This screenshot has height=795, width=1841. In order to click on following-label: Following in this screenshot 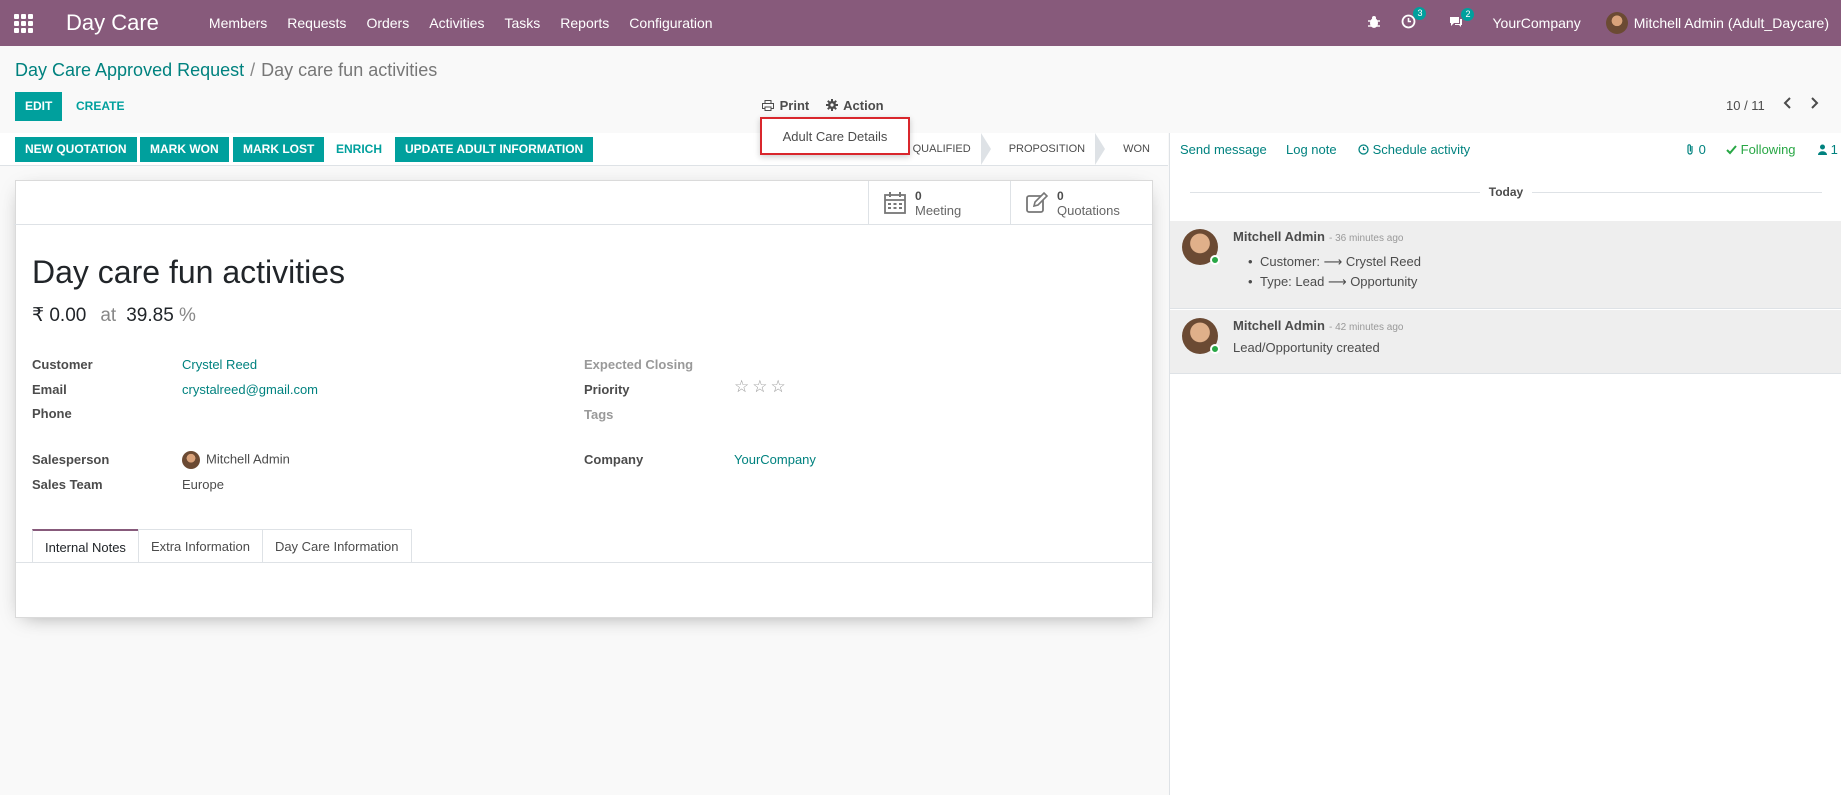, I will do `click(1768, 149)`.